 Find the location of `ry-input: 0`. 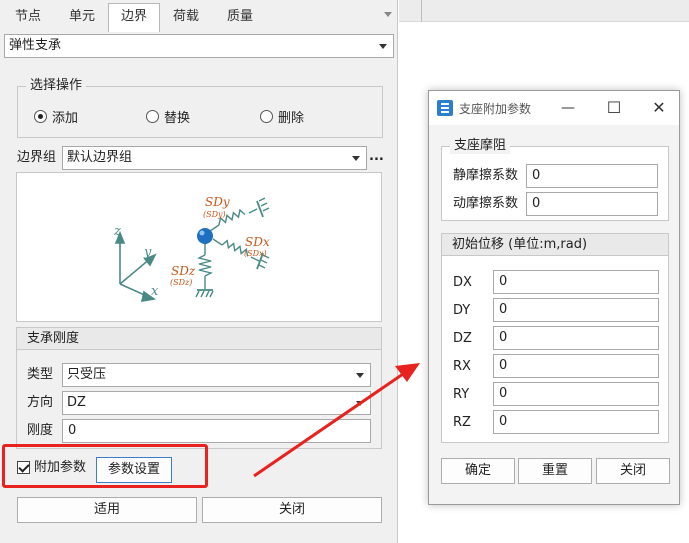

ry-input: 0 is located at coordinates (576, 394).